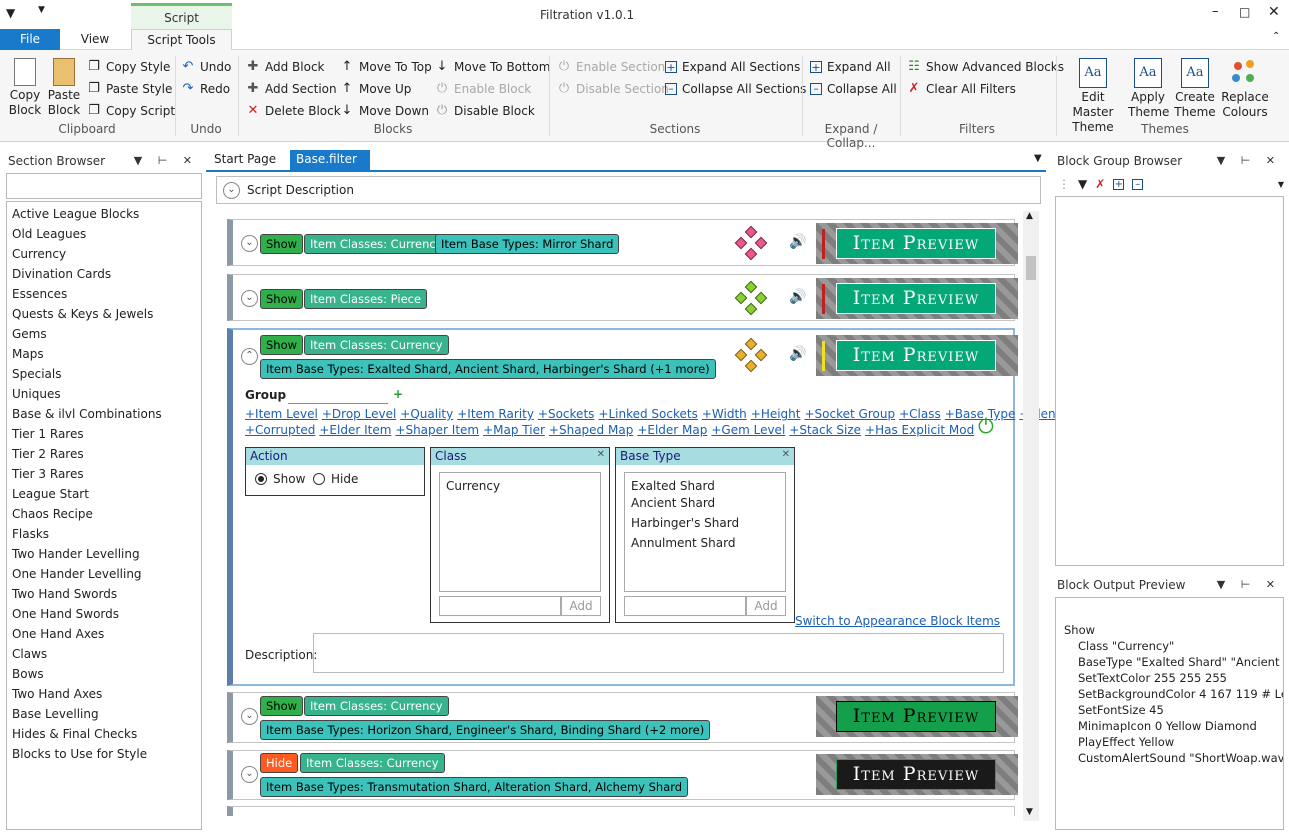  Describe the element at coordinates (613, 89) in the screenshot. I see `disable-section-button: ⏻ Disable Section` at that location.